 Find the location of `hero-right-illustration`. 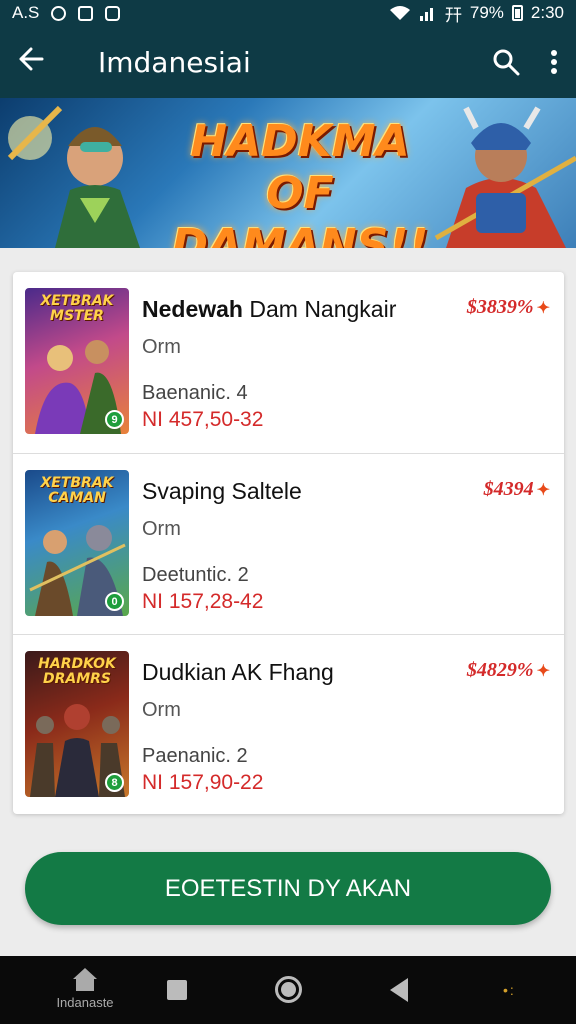

hero-right-illustration is located at coordinates (505, 177).